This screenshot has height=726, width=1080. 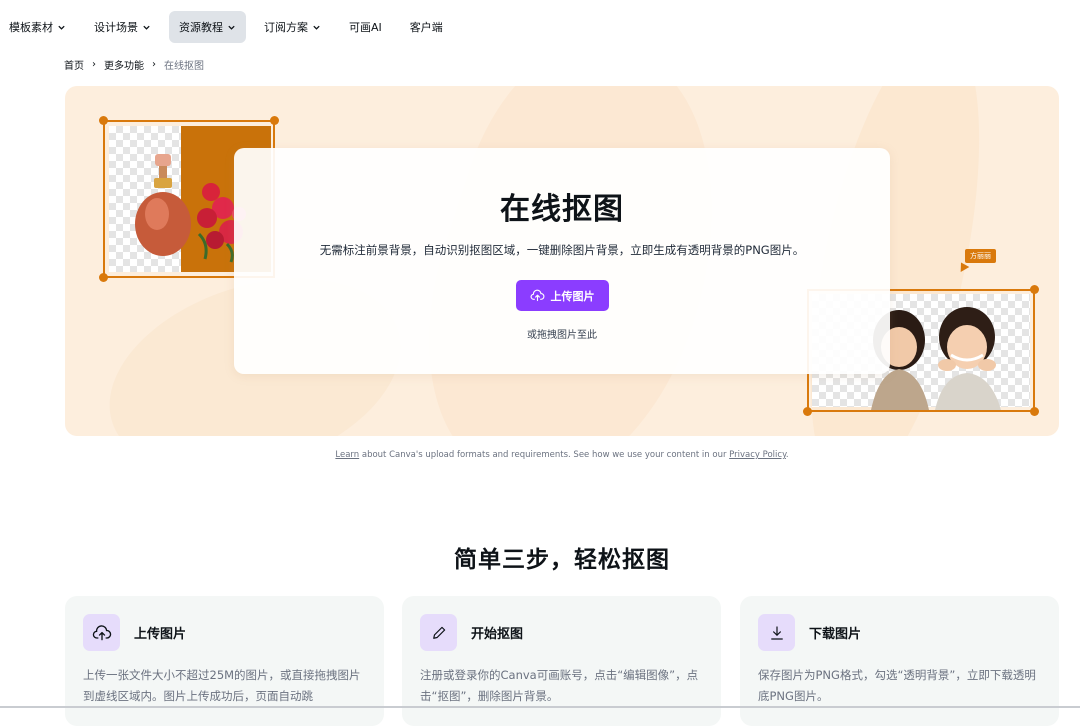 I want to click on top-nav: 模板素材 设计场景 资源教程 订阅方案 可画AI 客户端, so click(x=226, y=27).